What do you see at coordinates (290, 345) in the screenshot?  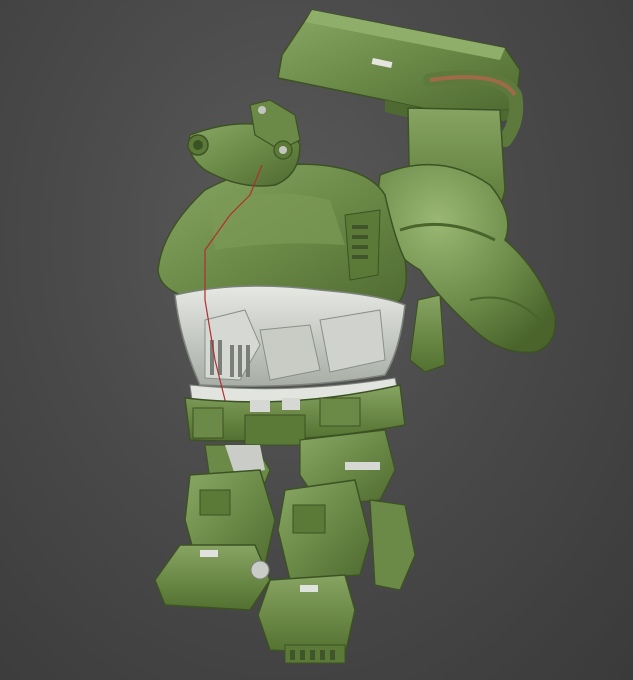 I see `chest-armor` at bounding box center [290, 345].